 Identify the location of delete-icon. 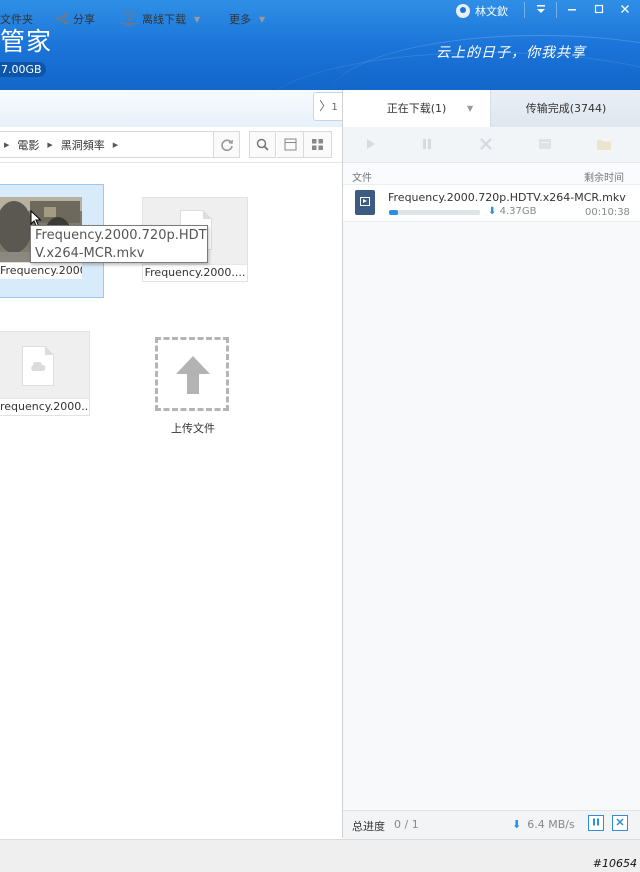
(486, 144).